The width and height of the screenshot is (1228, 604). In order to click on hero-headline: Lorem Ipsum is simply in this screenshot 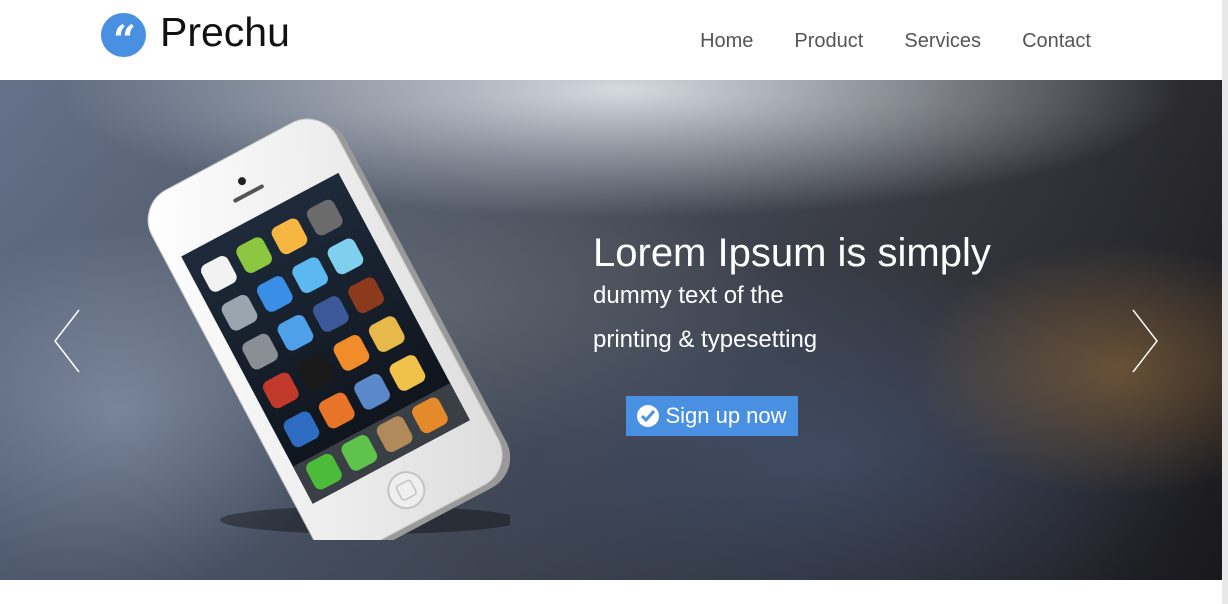, I will do `click(792, 253)`.